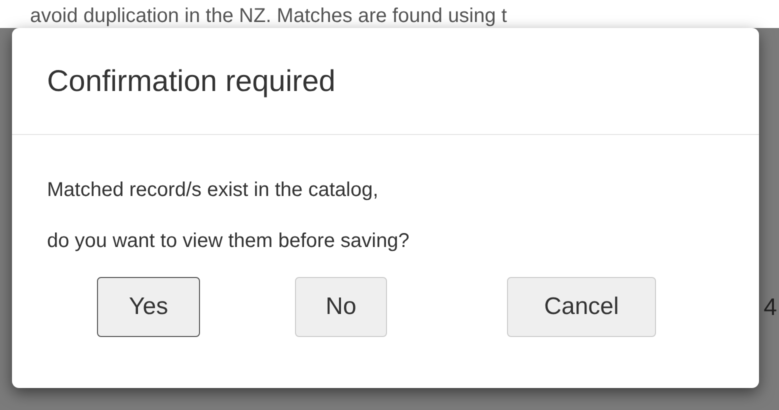  I want to click on dialog-button: Cancel, so click(581, 307).